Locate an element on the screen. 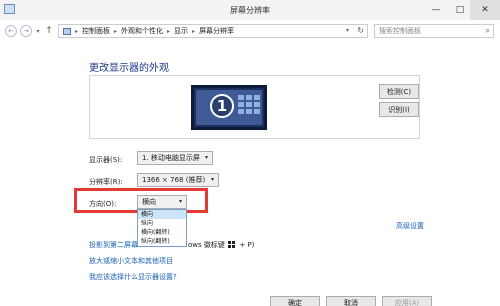  recent-pages-dropdown: ▾ is located at coordinates (38, 31).